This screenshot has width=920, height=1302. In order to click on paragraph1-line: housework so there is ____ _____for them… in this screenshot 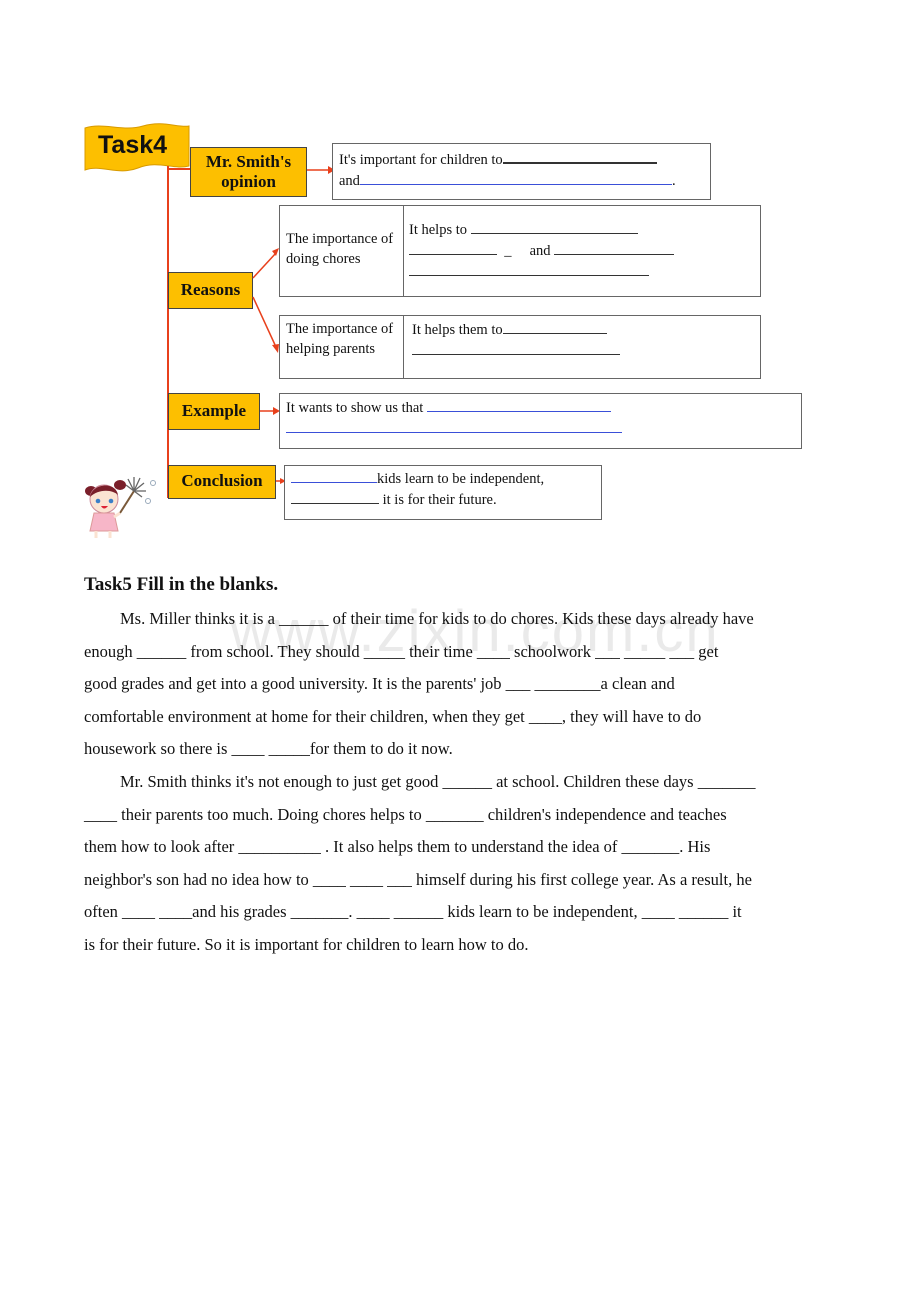, I will do `click(268, 748)`.